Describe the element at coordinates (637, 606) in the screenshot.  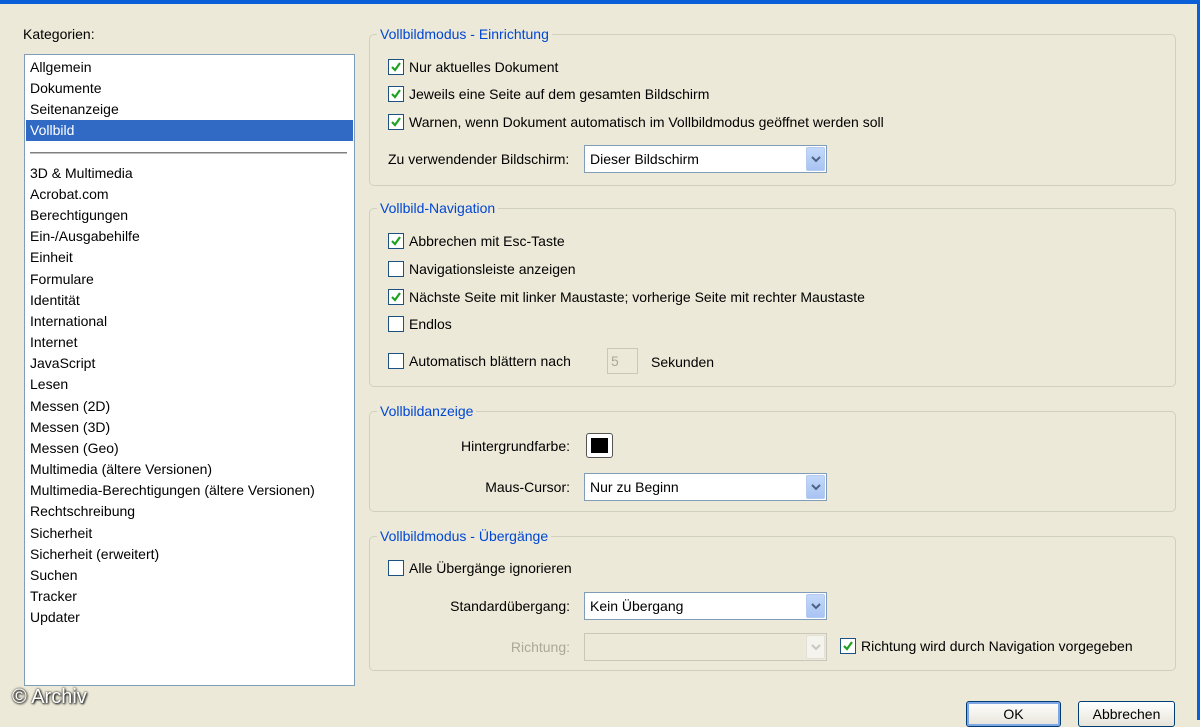
I see `default-transition-select-value: Kein Übergang` at that location.